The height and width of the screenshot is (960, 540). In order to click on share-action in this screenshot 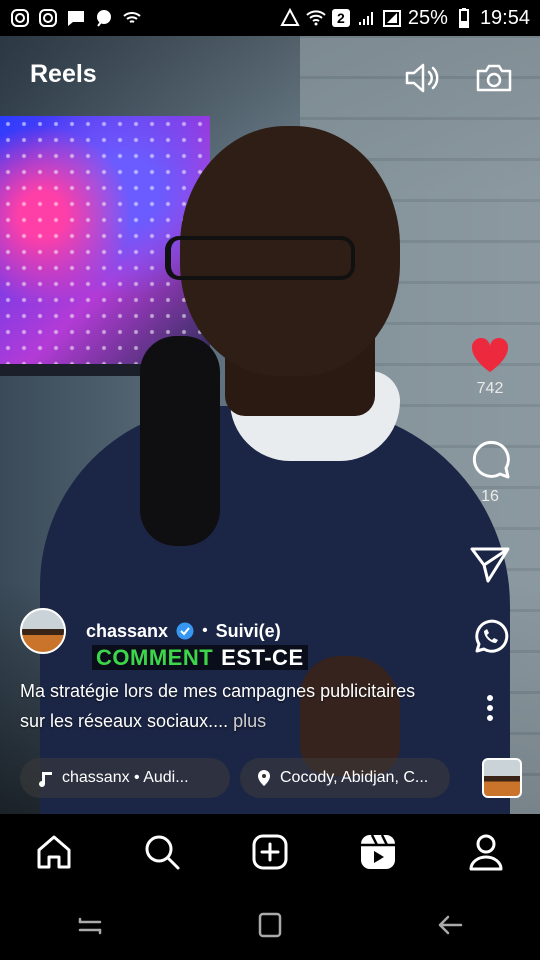, I will do `click(490, 565)`.